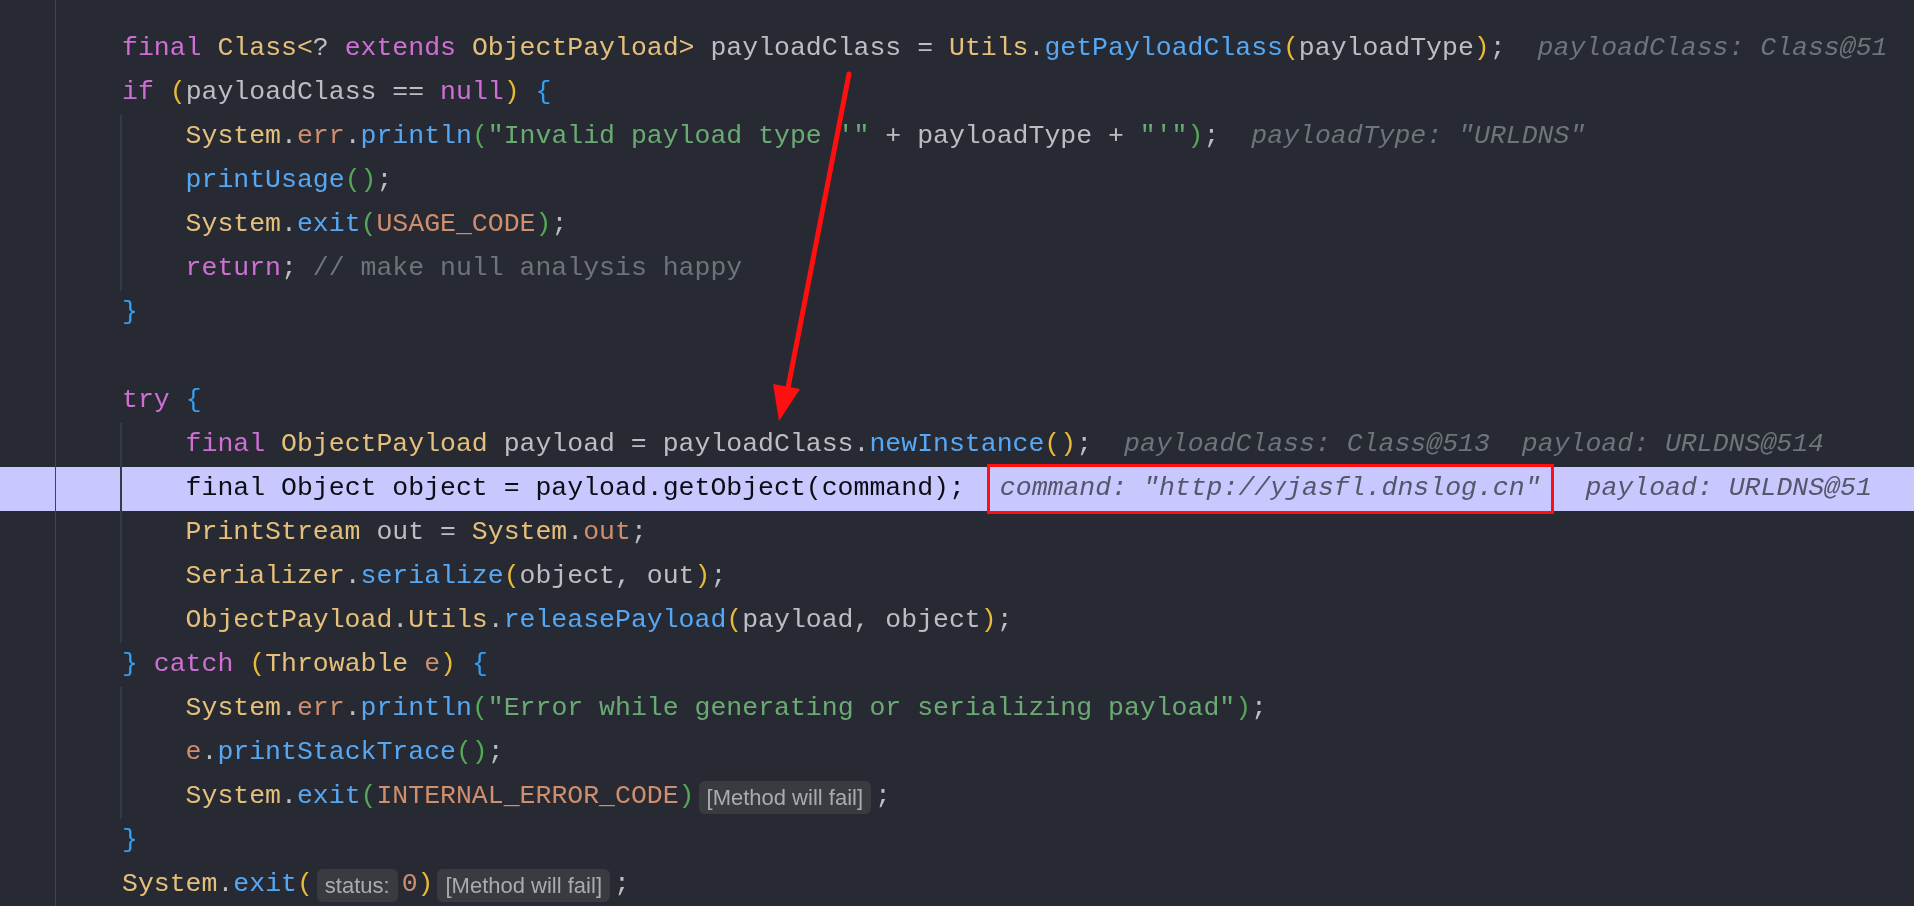 This screenshot has height=906, width=1914. I want to click on string-literal: "Error while generating or serializing payload", so click(861, 709).